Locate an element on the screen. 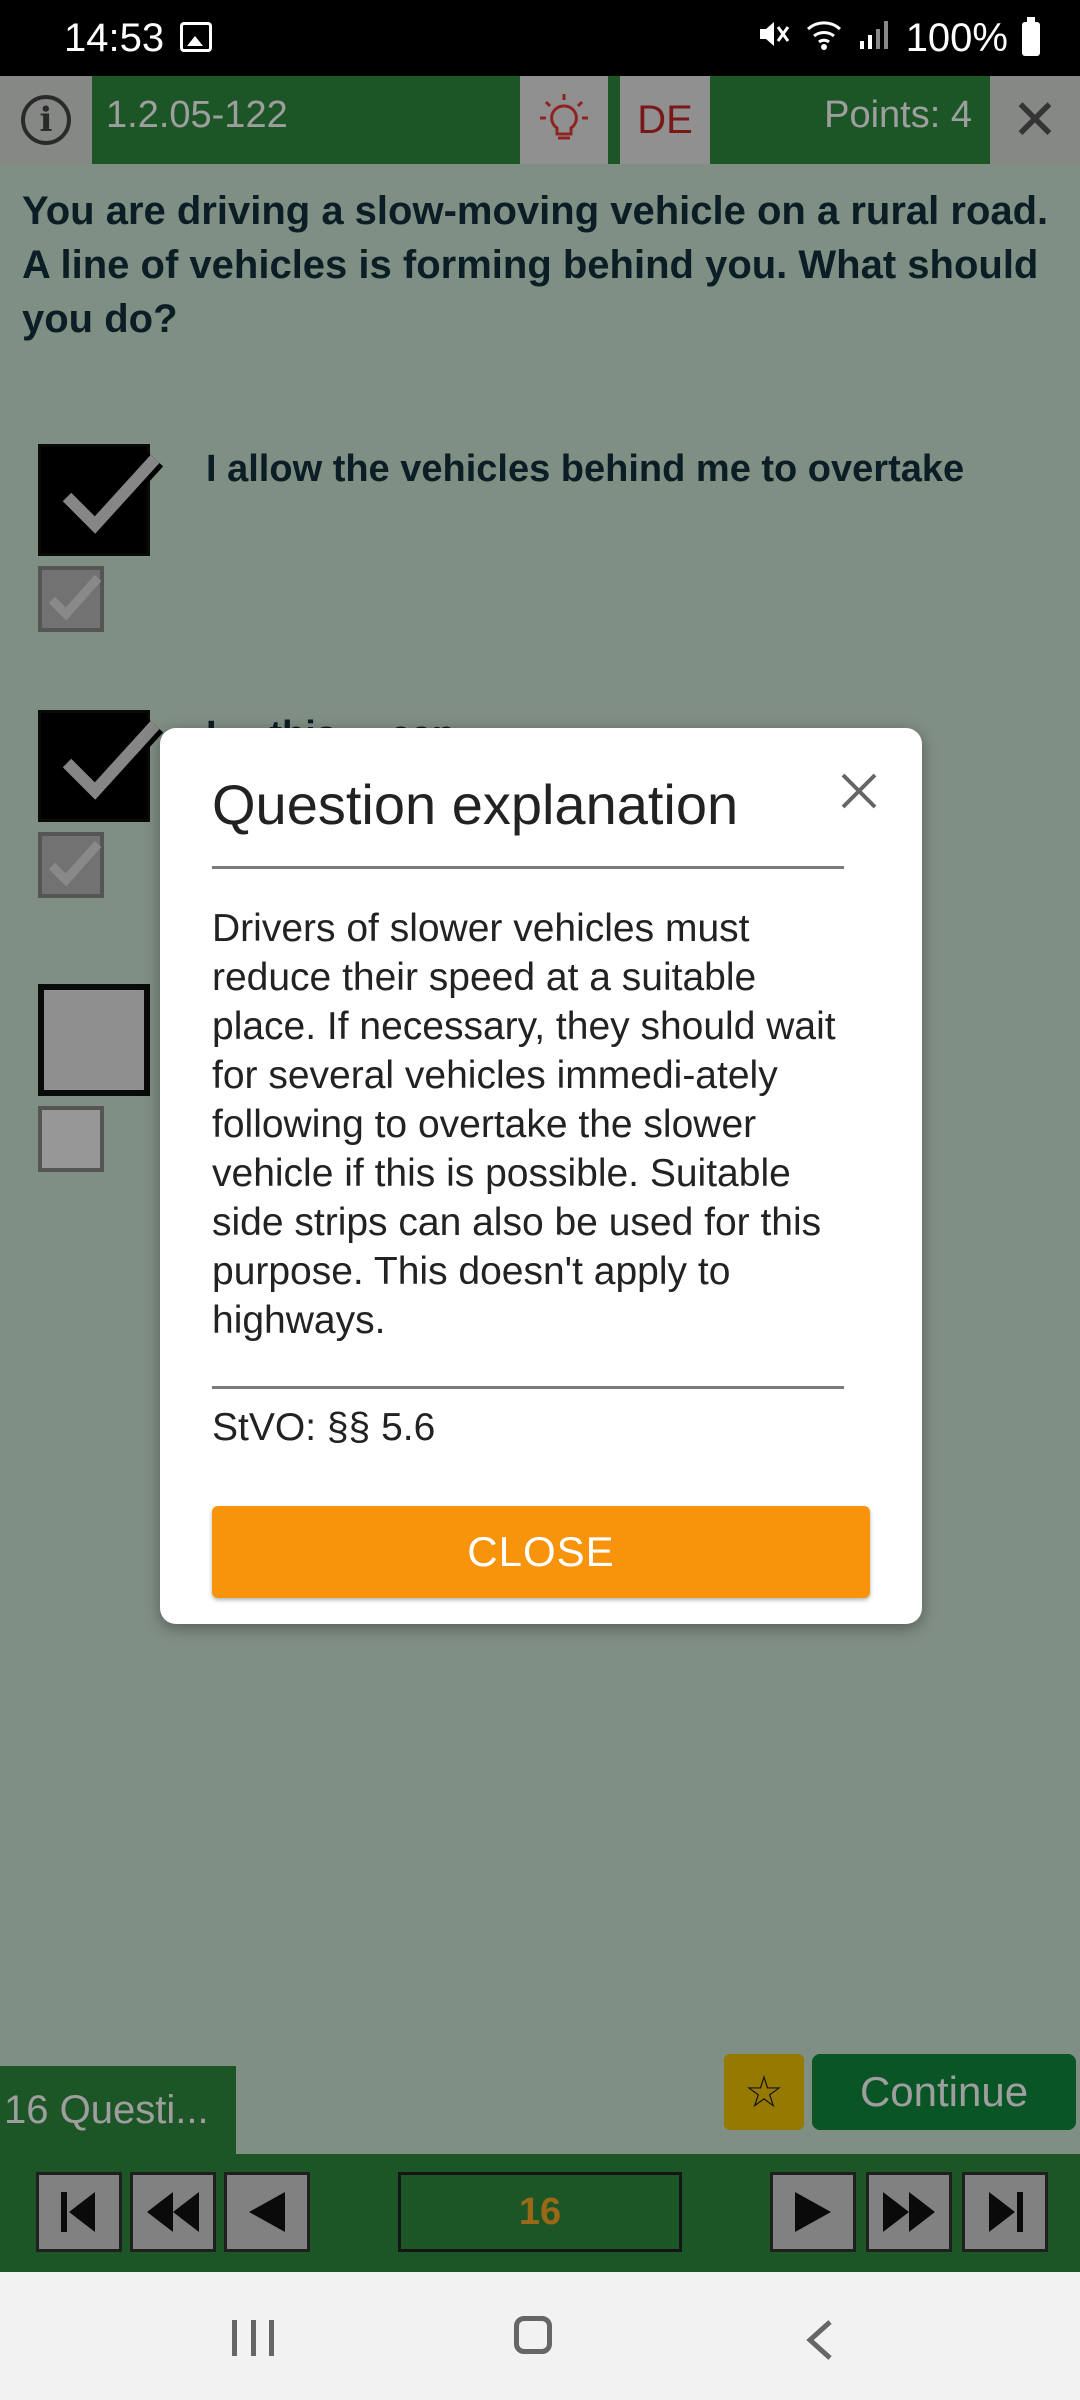 Image resolution: width=1080 pixels, height=2400 pixels. status-time: 14:53 is located at coordinates (114, 38).